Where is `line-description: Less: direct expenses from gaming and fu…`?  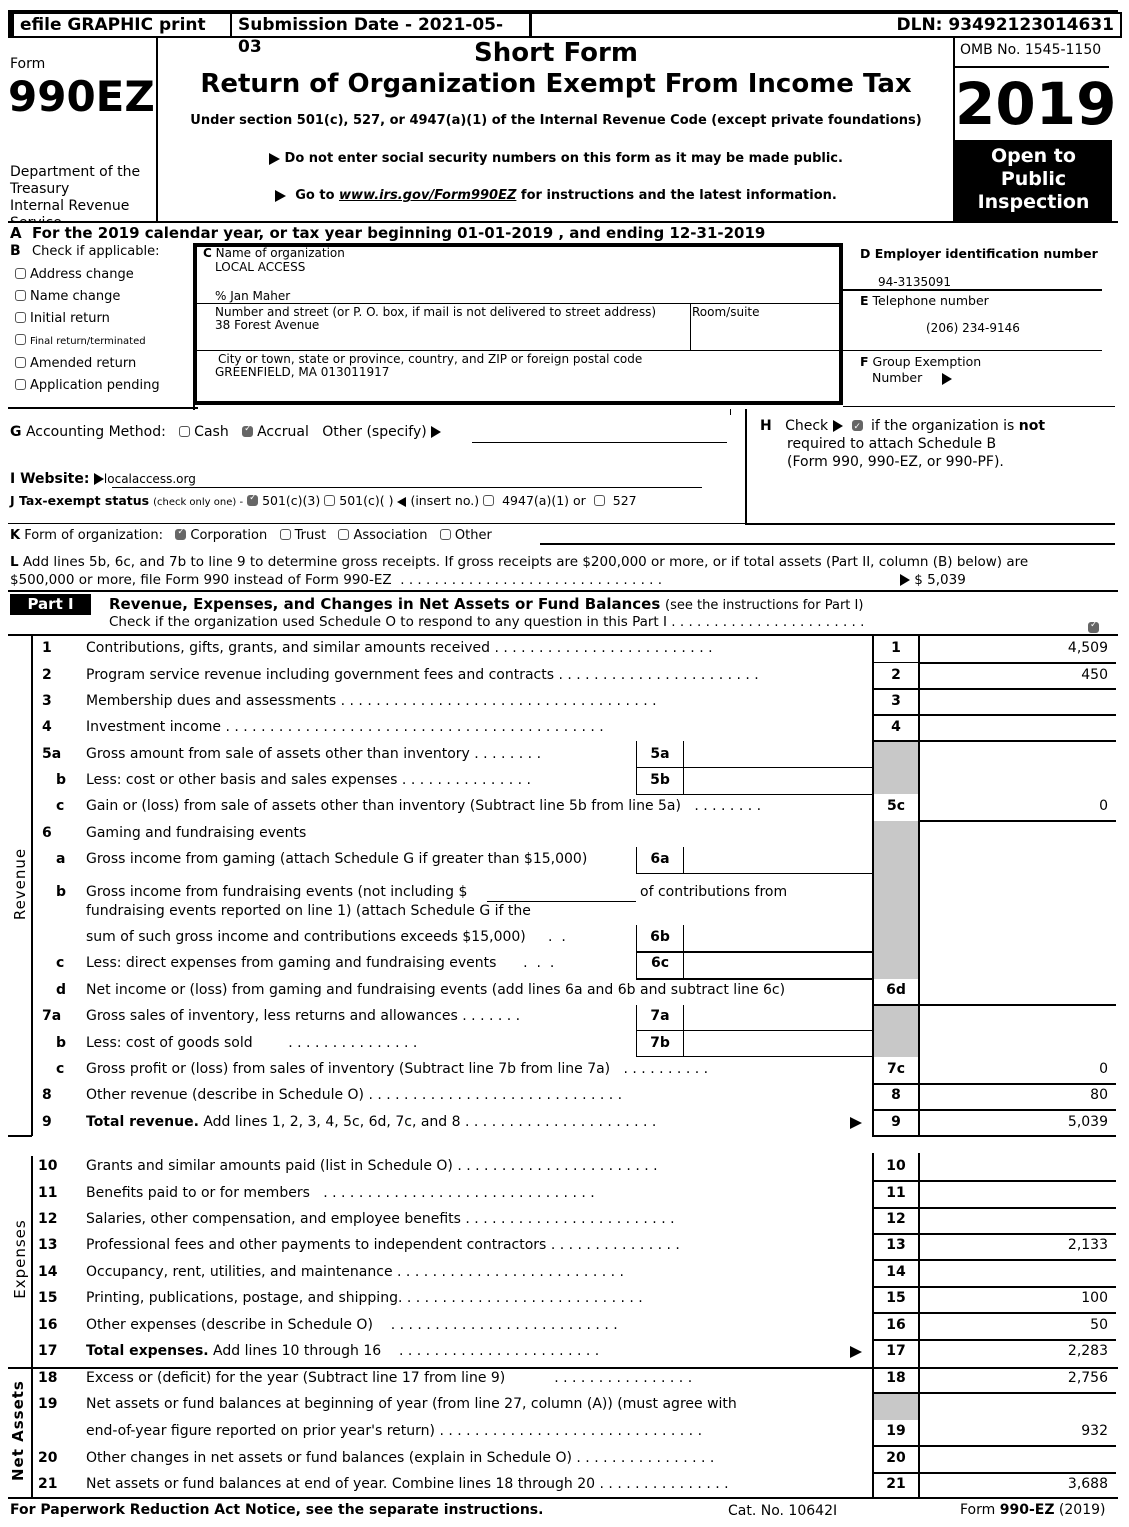
line-description: Less: direct expenses from gaming and fu… is located at coordinates (320, 963).